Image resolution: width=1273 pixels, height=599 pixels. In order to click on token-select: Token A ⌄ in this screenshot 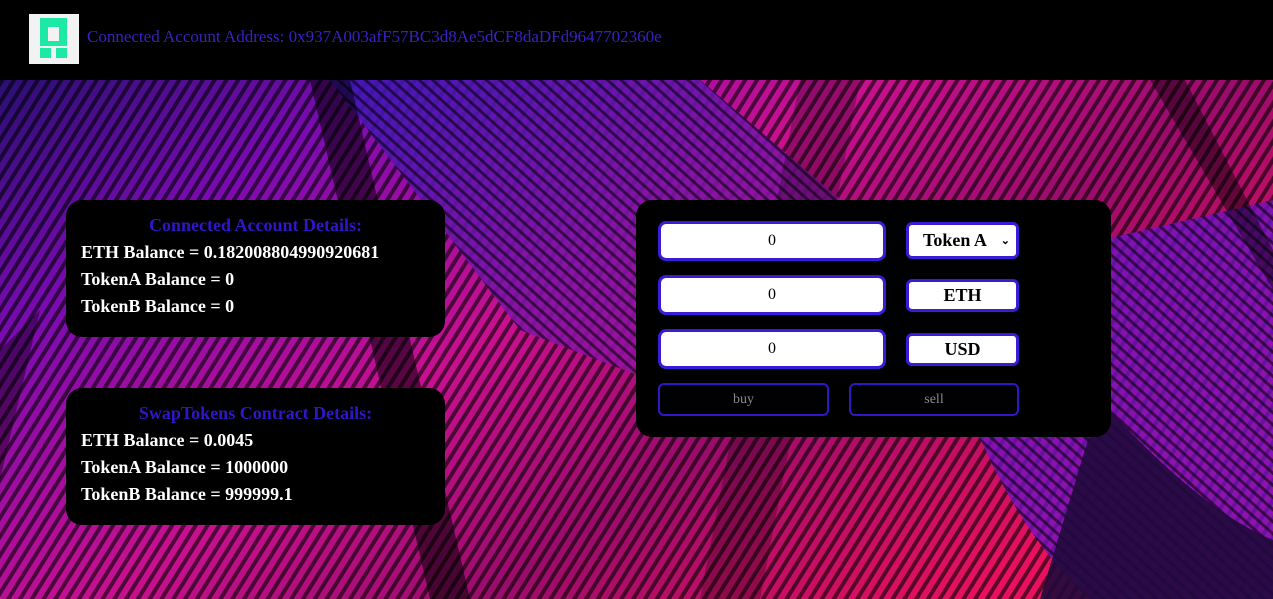, I will do `click(962, 240)`.